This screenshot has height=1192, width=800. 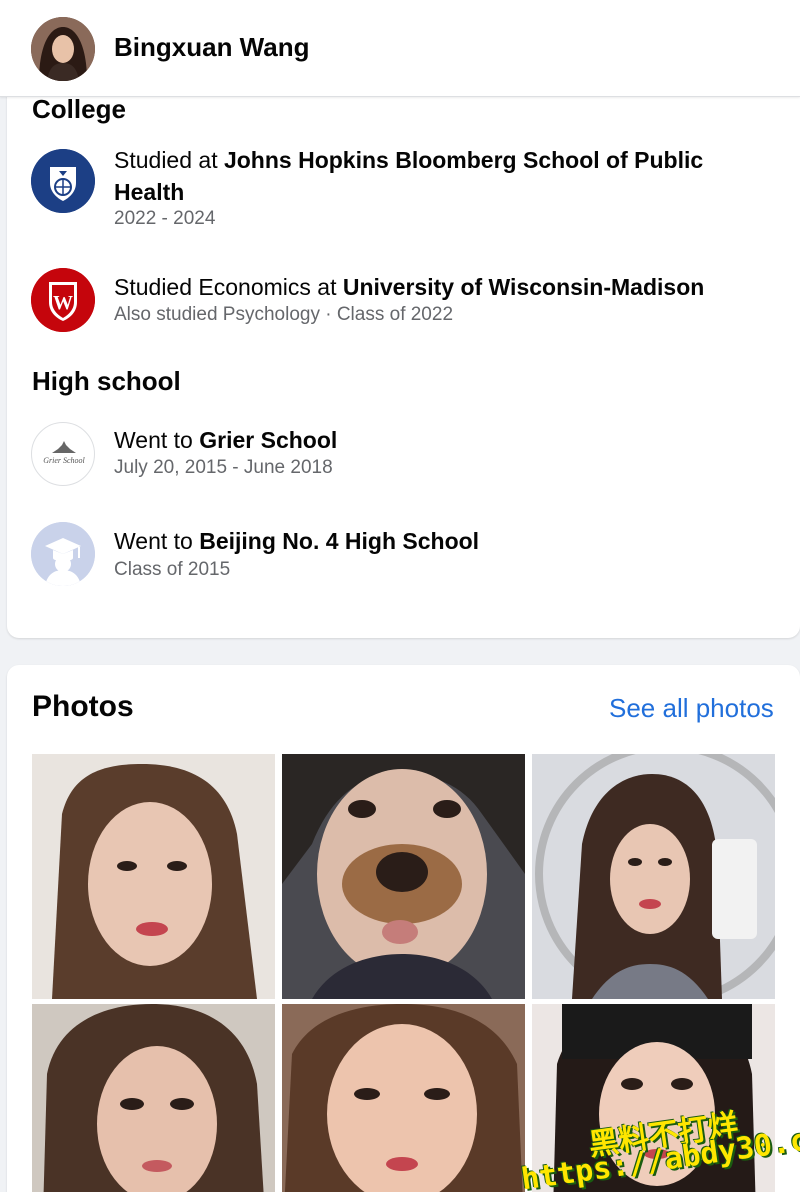 I want to click on photos-title: Photos, so click(x=83, y=706).